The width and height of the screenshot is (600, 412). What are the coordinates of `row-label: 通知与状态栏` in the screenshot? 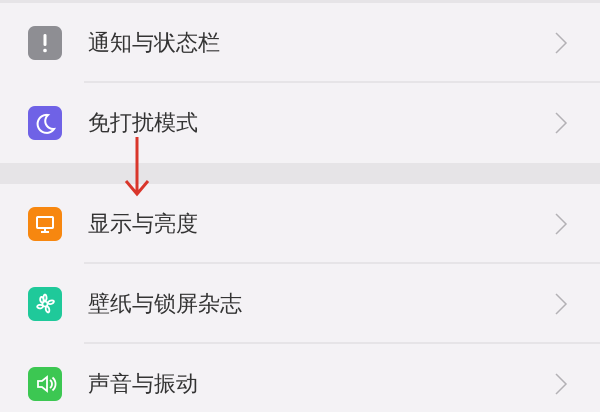 It's located at (154, 44).